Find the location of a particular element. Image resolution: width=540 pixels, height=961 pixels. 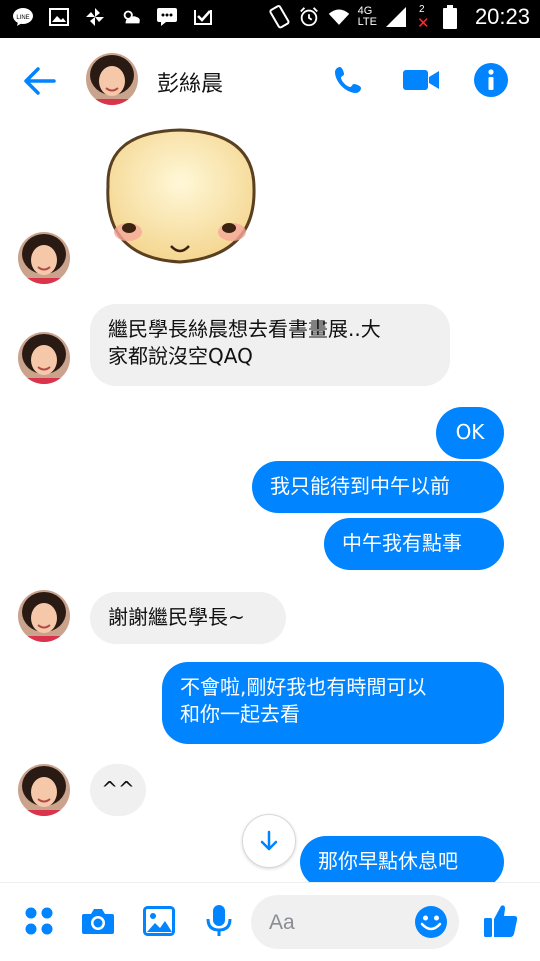

sim-notification: 2 ✕ is located at coordinates (423, 18).